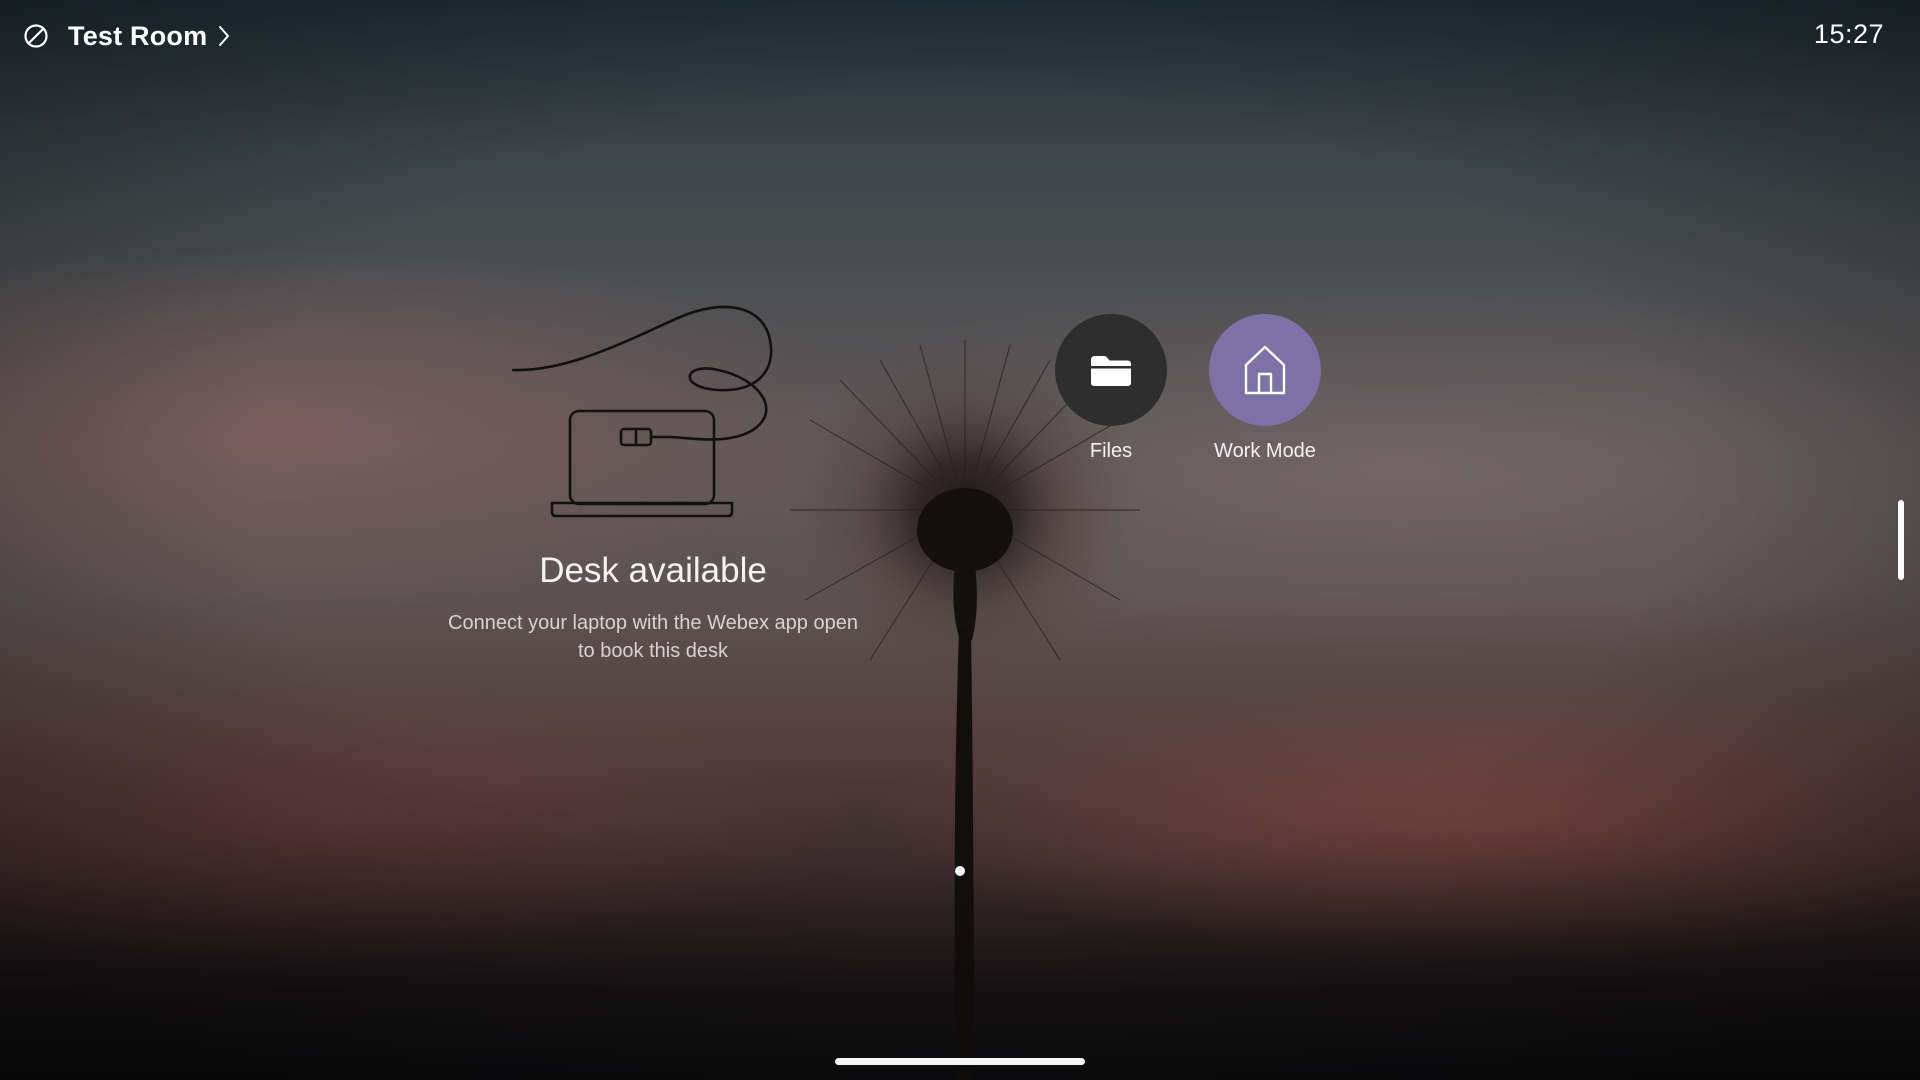 The image size is (1920, 1080). What do you see at coordinates (1111, 451) in the screenshot?
I see `files-app-label: Files` at bounding box center [1111, 451].